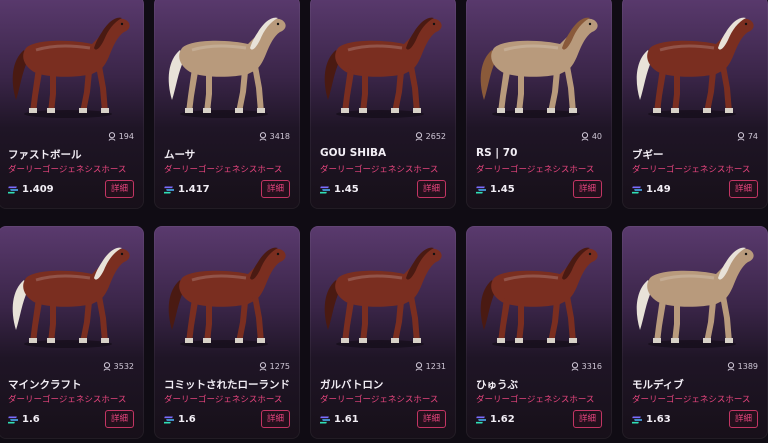 The image size is (768, 443). I want to click on like-count-value: 3532, so click(123, 366).